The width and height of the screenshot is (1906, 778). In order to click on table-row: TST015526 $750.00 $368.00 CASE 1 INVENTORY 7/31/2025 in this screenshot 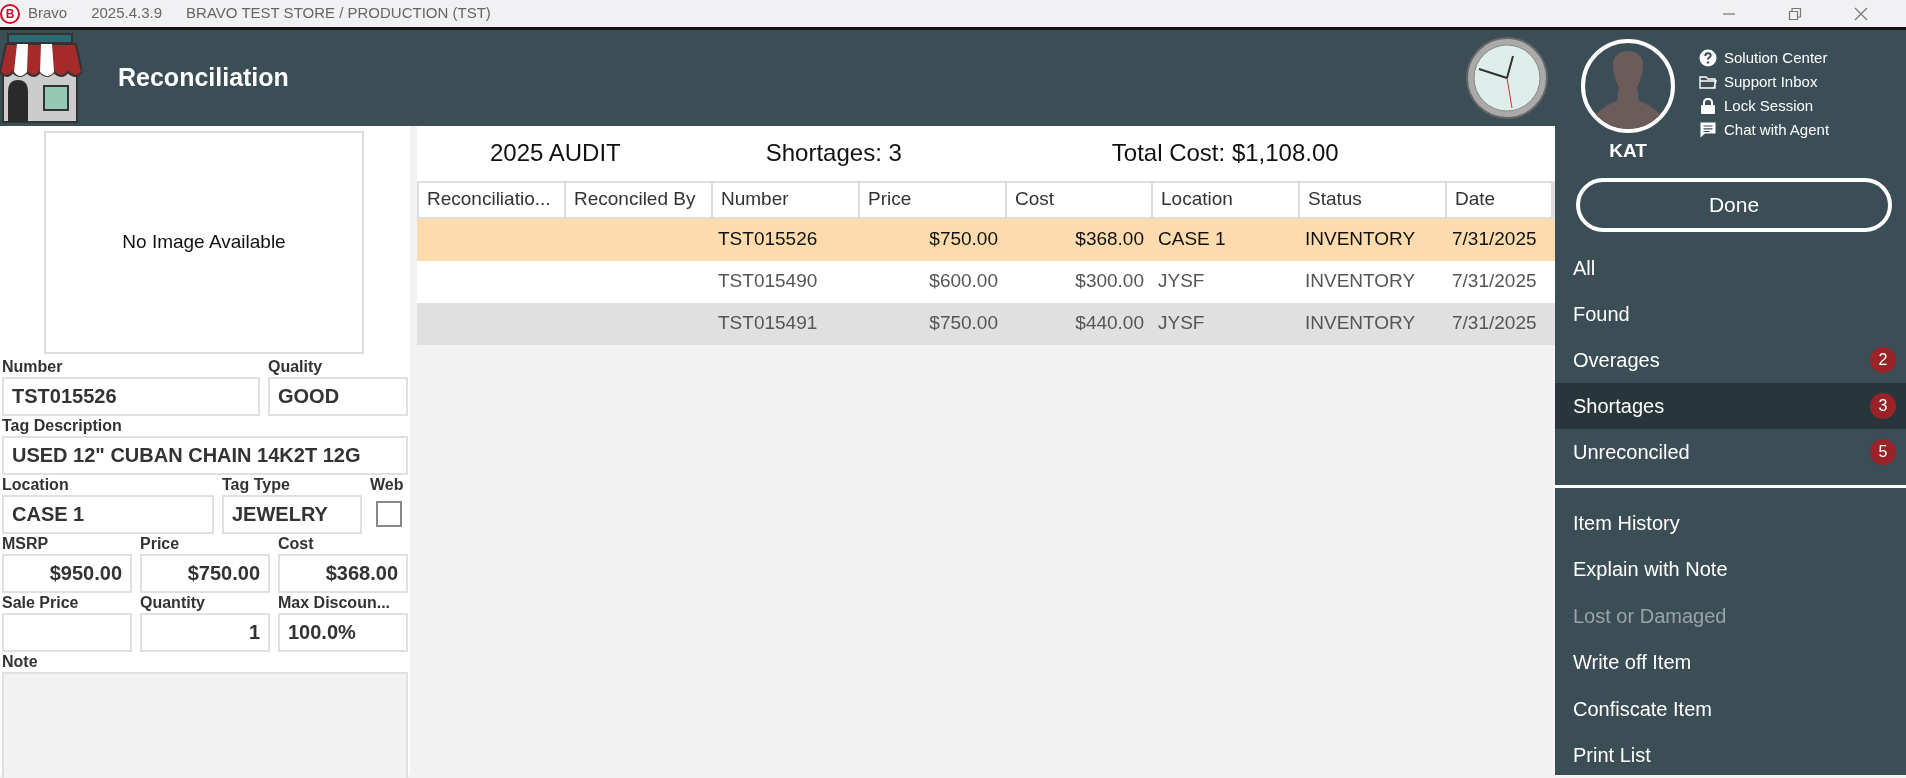, I will do `click(986, 239)`.